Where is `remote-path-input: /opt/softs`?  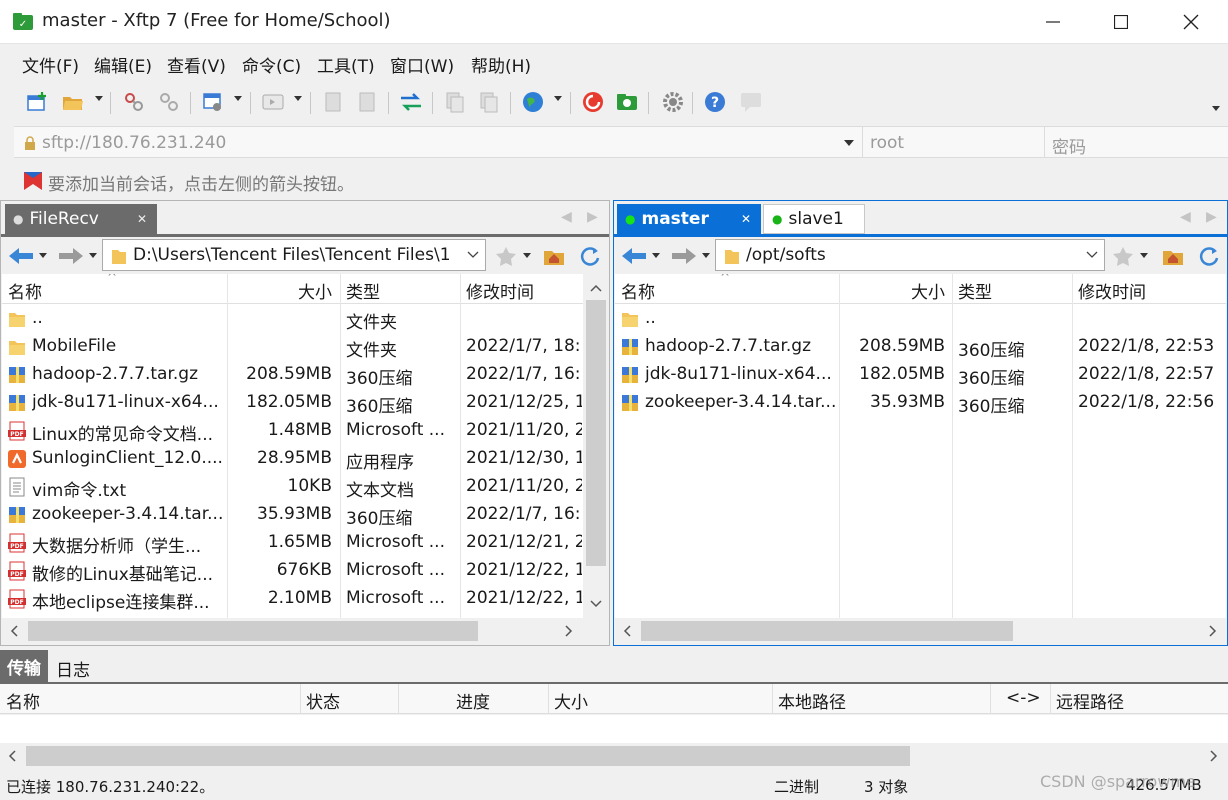
remote-path-input: /opt/softs is located at coordinates (910, 255).